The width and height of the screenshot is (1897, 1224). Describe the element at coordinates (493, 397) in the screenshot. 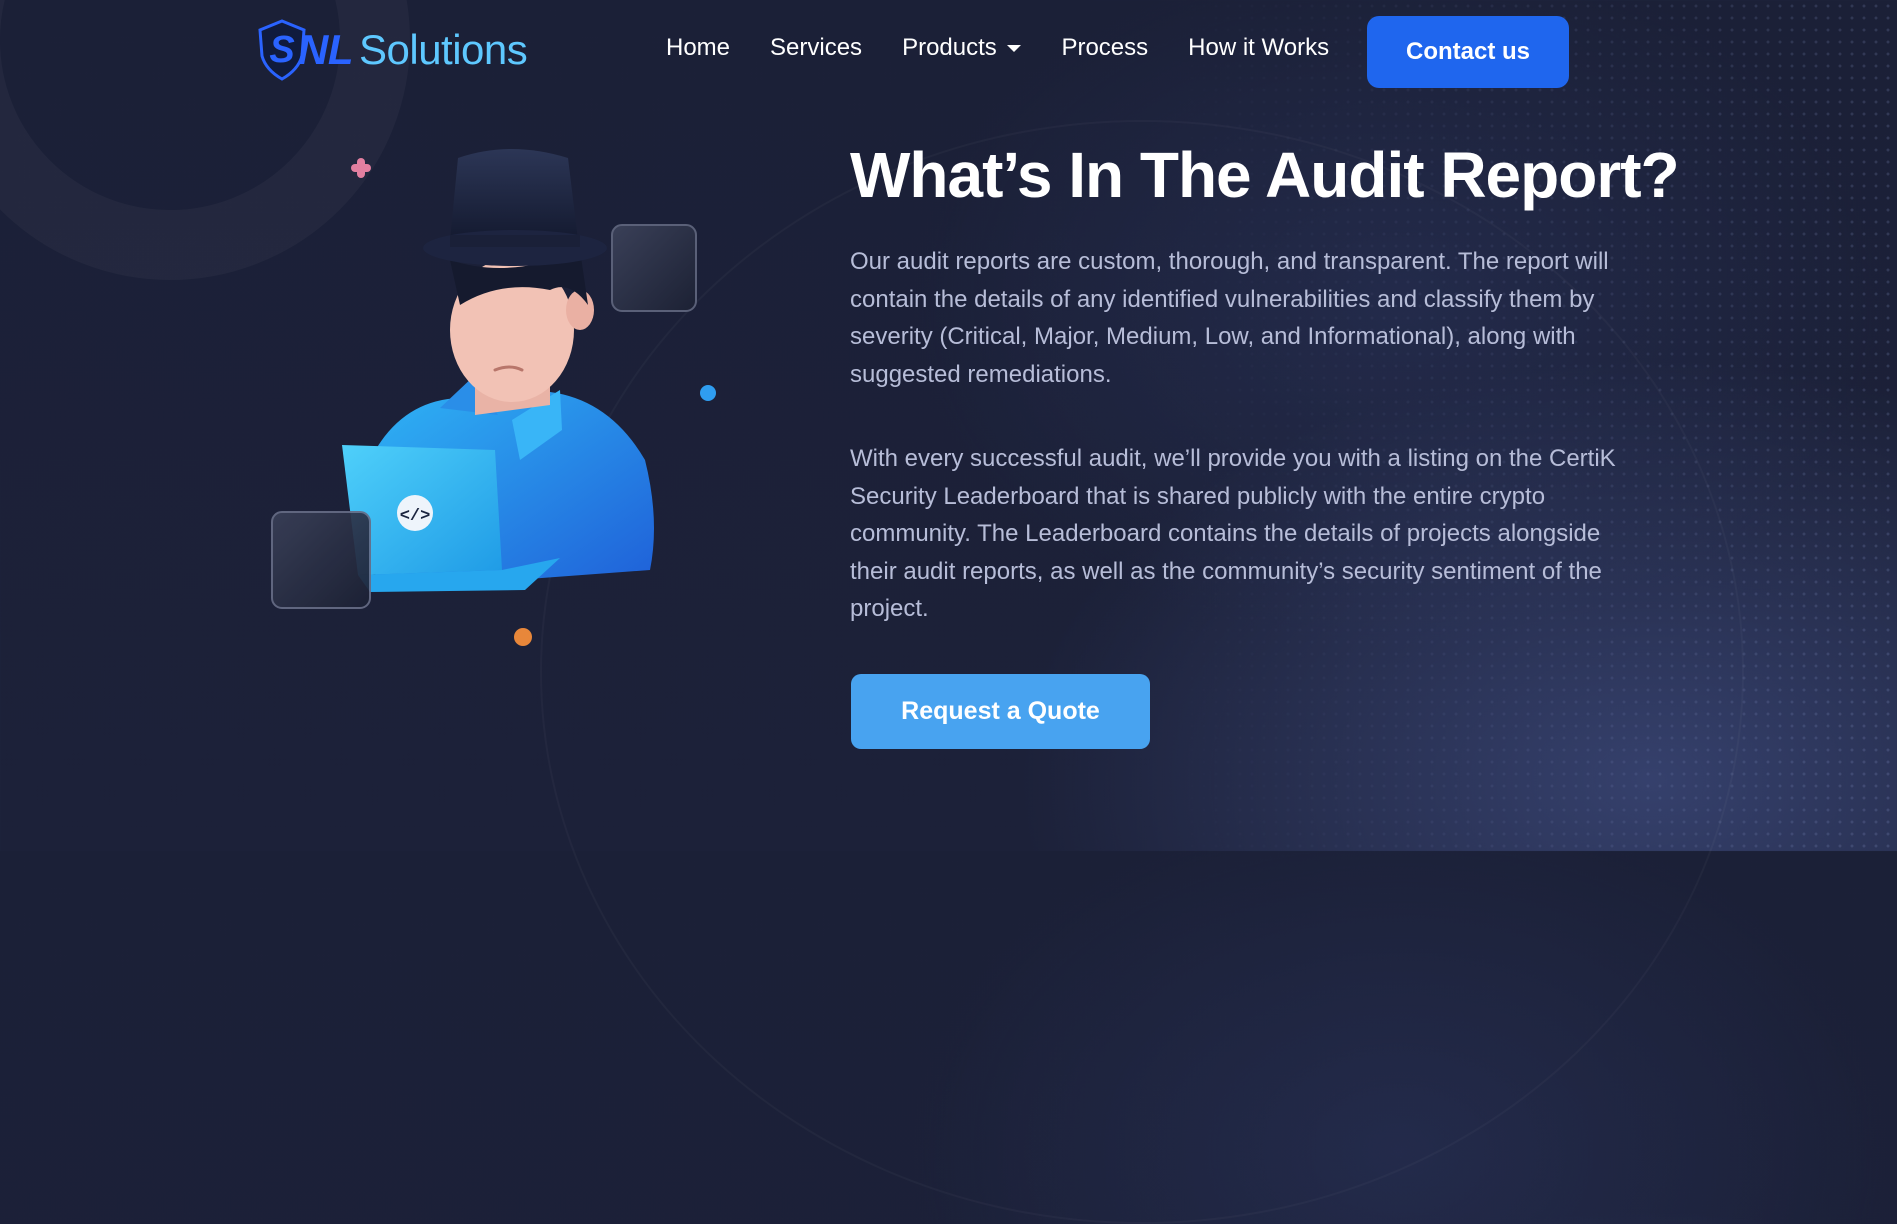

I see `hacker-with-laptop-image: </>` at that location.